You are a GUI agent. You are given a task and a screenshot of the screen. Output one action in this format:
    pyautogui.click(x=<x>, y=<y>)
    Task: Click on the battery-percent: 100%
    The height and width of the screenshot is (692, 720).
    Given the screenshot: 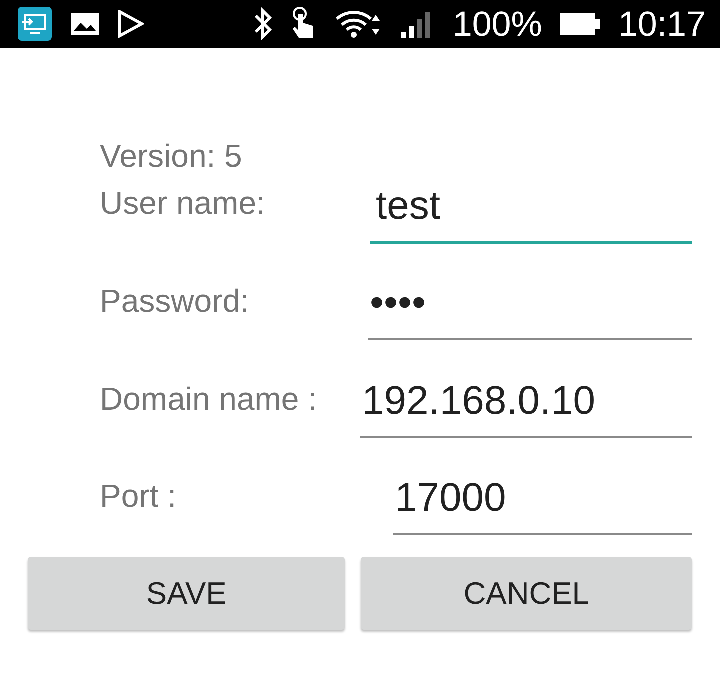 What is the action you would take?
    pyautogui.click(x=497, y=24)
    